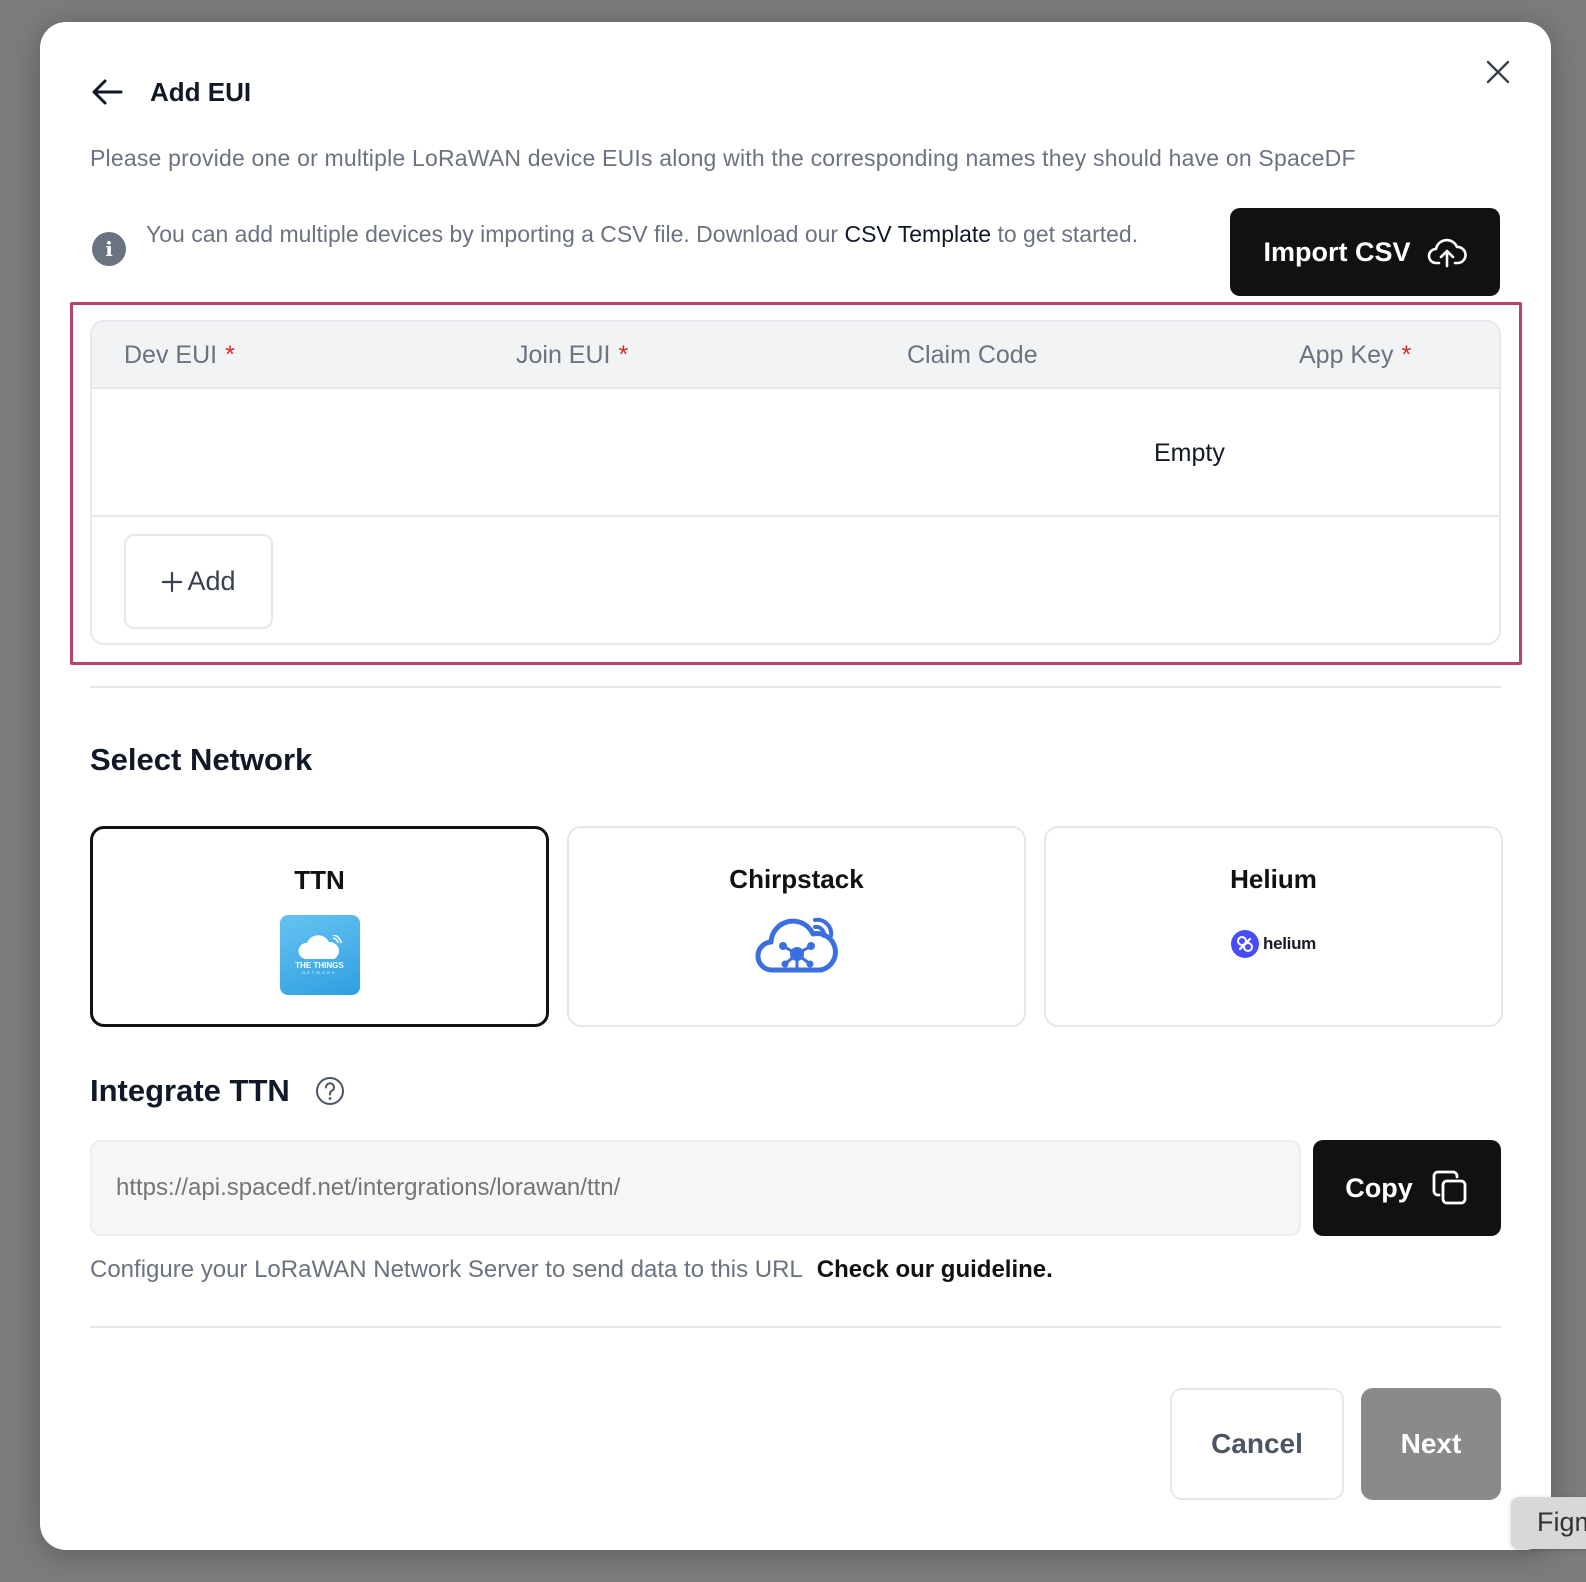 Image resolution: width=1586 pixels, height=1582 pixels. What do you see at coordinates (795, 1327) in the screenshot?
I see `footer-divider` at bounding box center [795, 1327].